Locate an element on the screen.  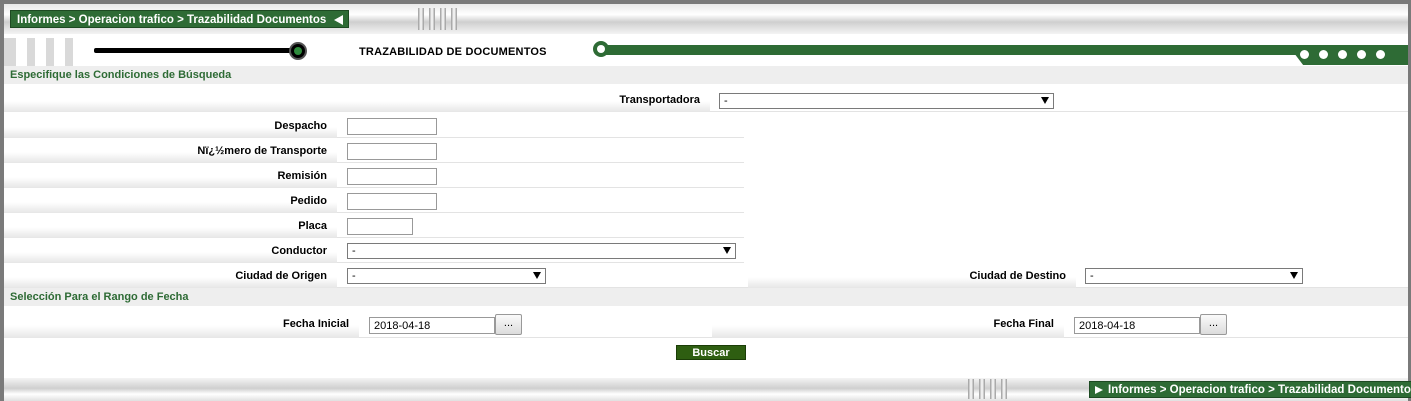
form-row-conductor: Conductor - is located at coordinates (374, 251).